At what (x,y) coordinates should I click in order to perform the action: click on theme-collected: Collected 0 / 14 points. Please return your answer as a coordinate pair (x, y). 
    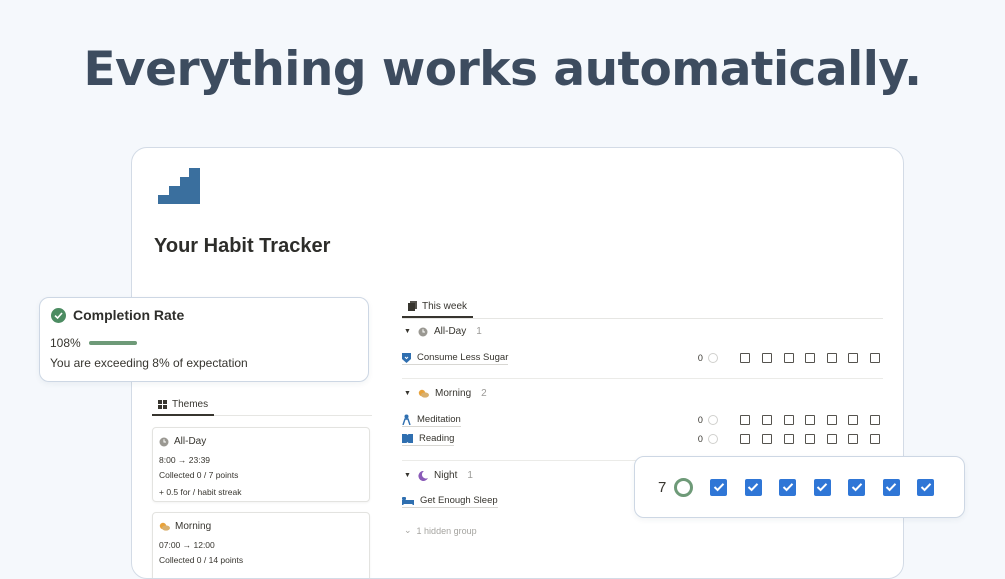
    Looking at the image, I should click on (201, 560).